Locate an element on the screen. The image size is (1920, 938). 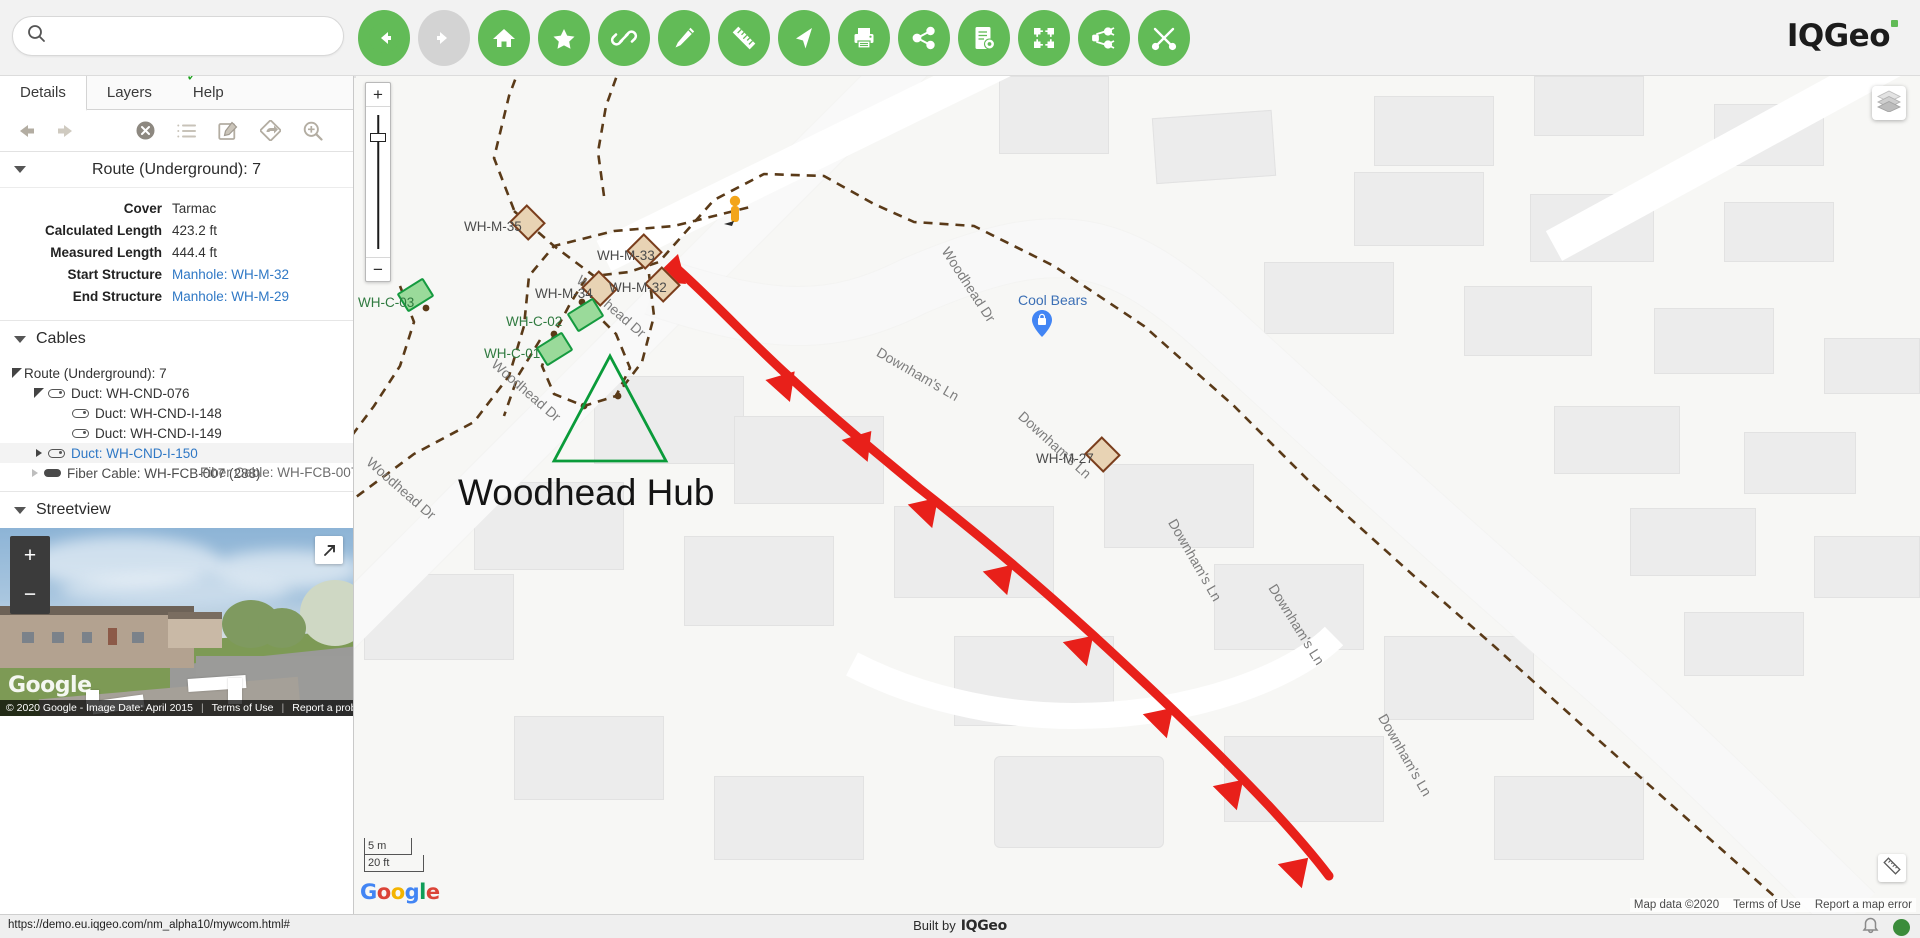
start-structure-link: Manhole: WH-M-32 is located at coordinates (230, 275).